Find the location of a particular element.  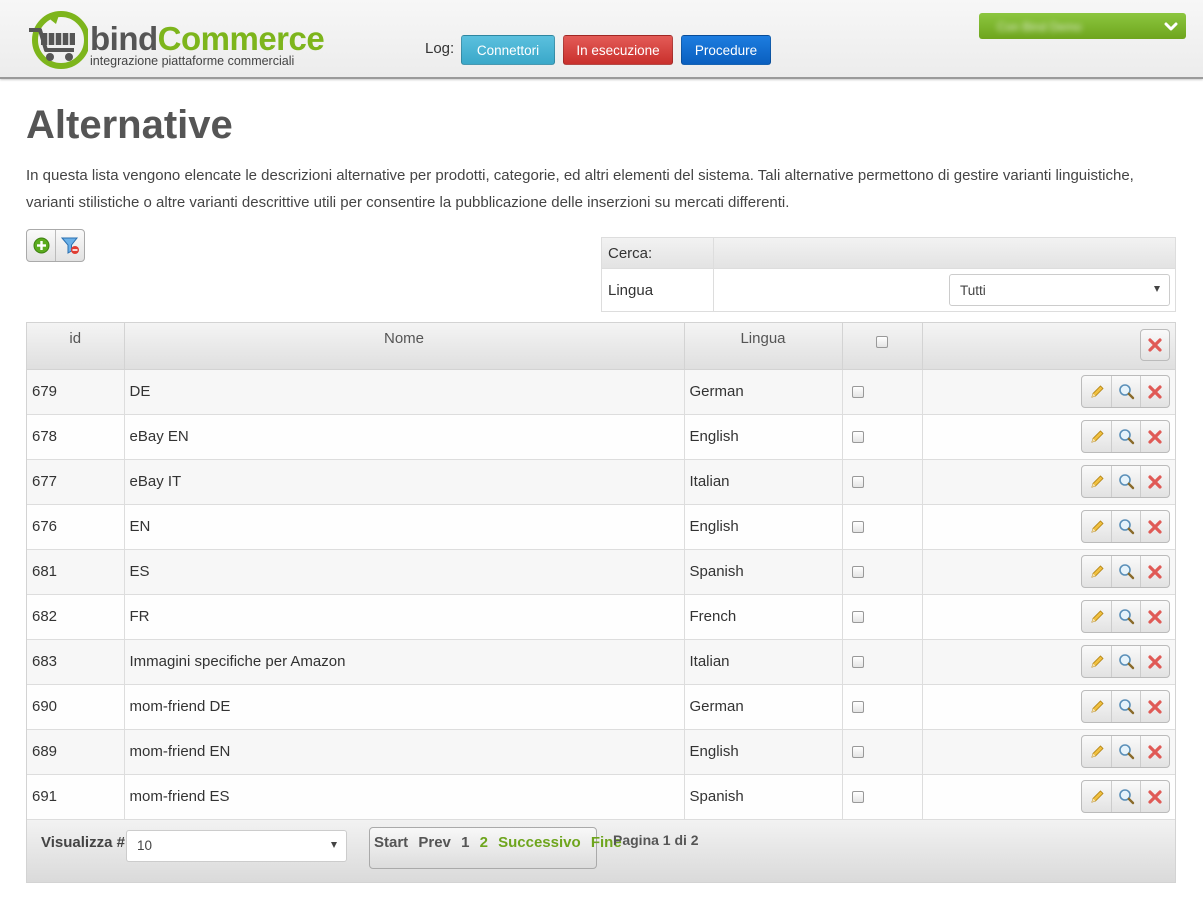

page-size-select: 10 is located at coordinates (236, 845).